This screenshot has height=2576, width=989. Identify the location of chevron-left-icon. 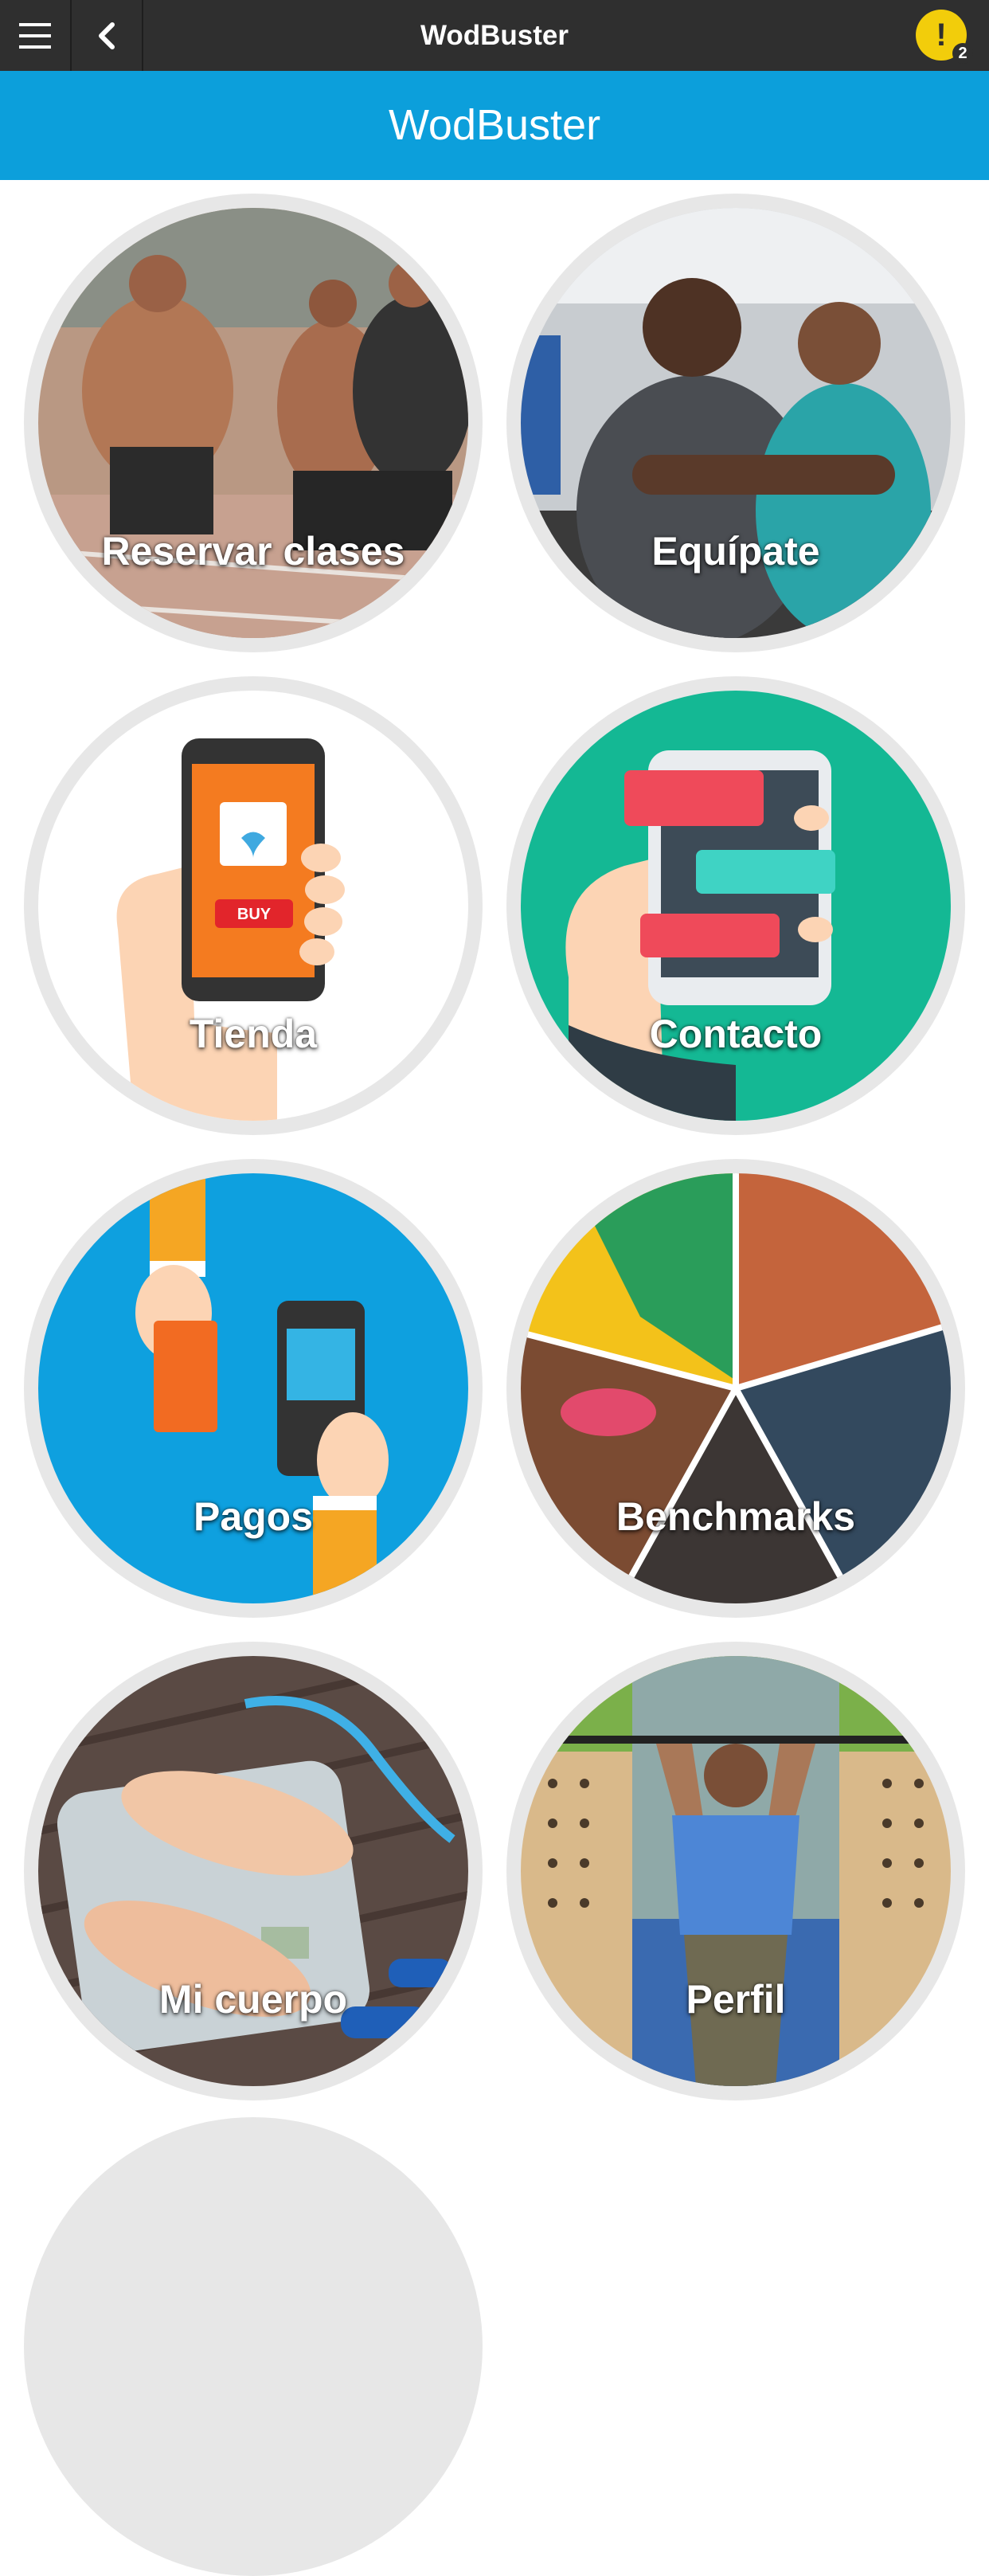
(107, 35).